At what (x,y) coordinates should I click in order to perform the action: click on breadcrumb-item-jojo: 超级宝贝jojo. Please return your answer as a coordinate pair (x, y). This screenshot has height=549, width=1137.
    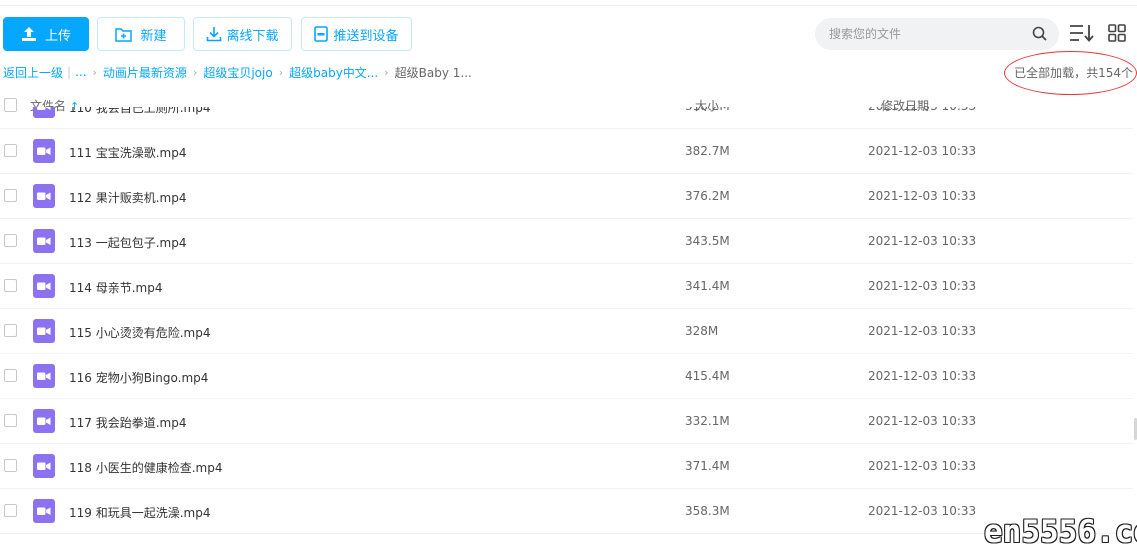
    Looking at the image, I should click on (237, 72).